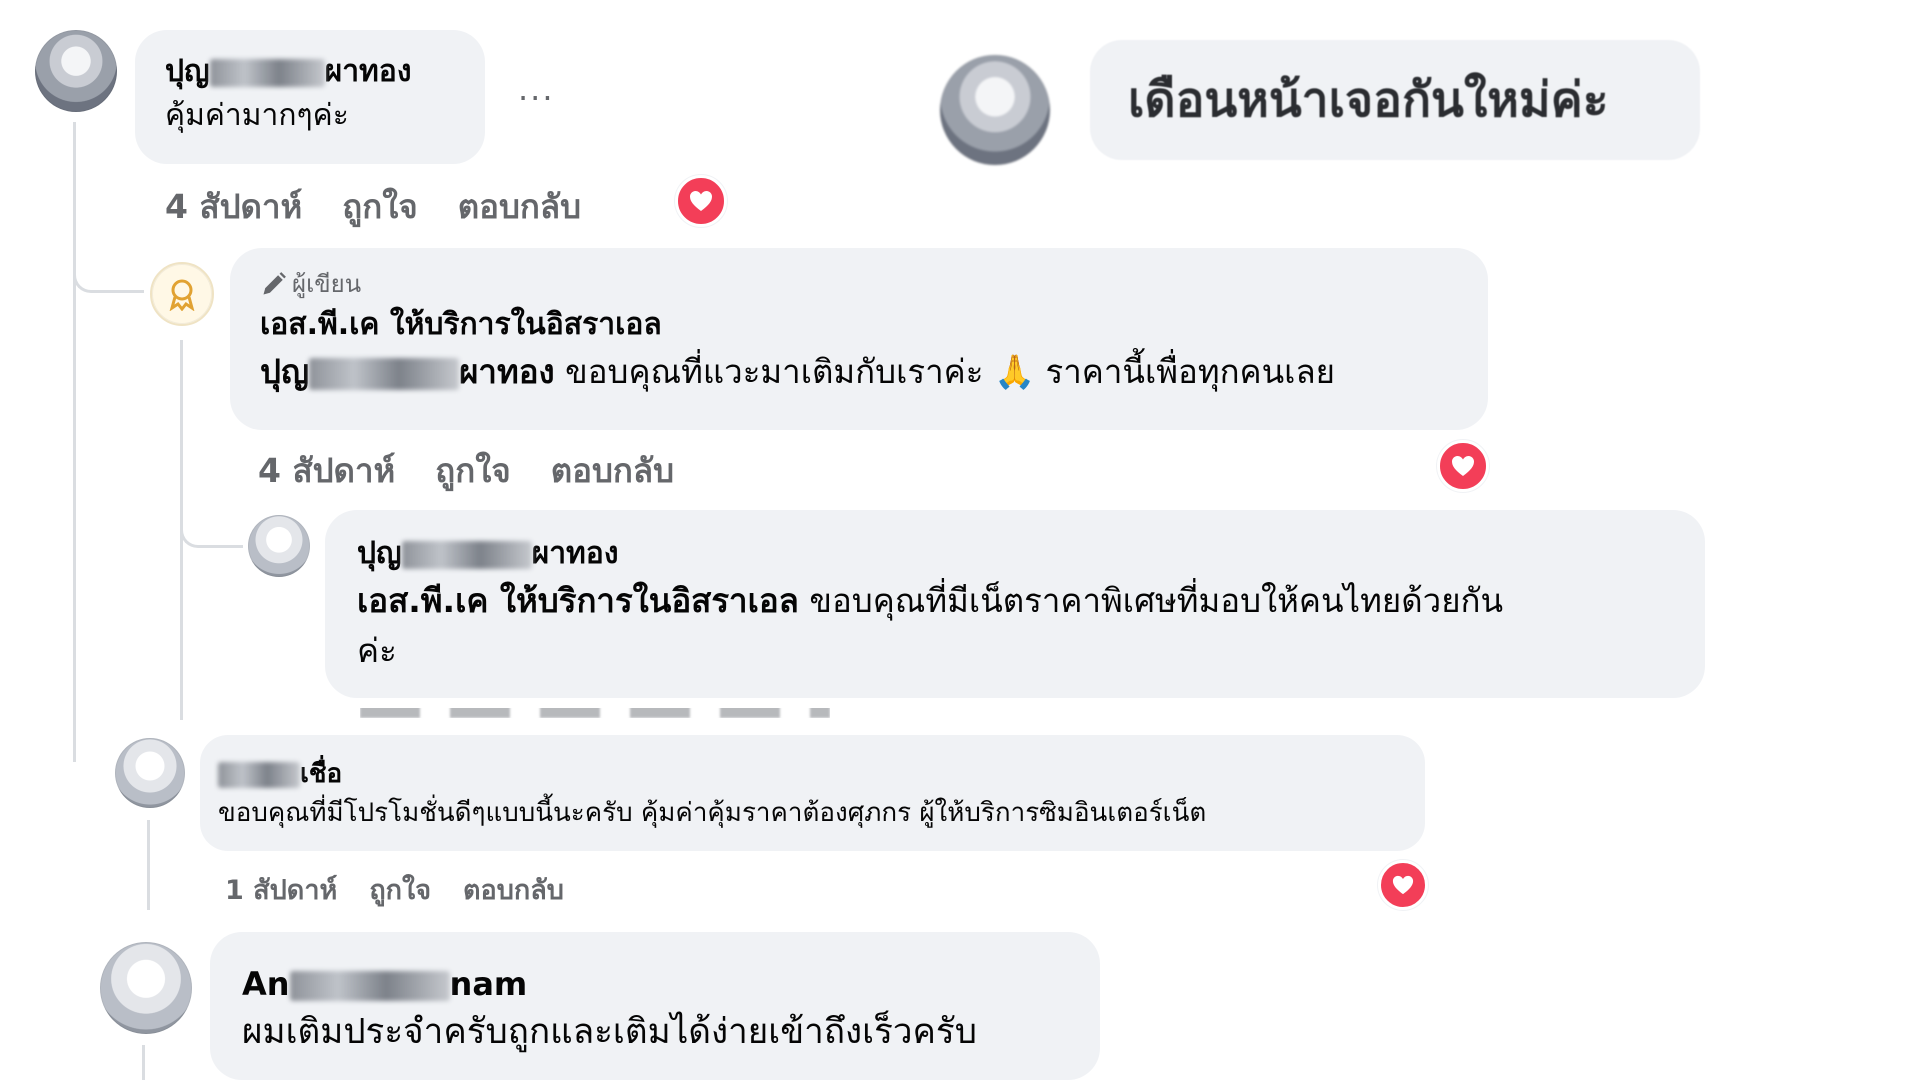 This screenshot has height=1080, width=1920. I want to click on page-logo-icon, so click(182, 295).